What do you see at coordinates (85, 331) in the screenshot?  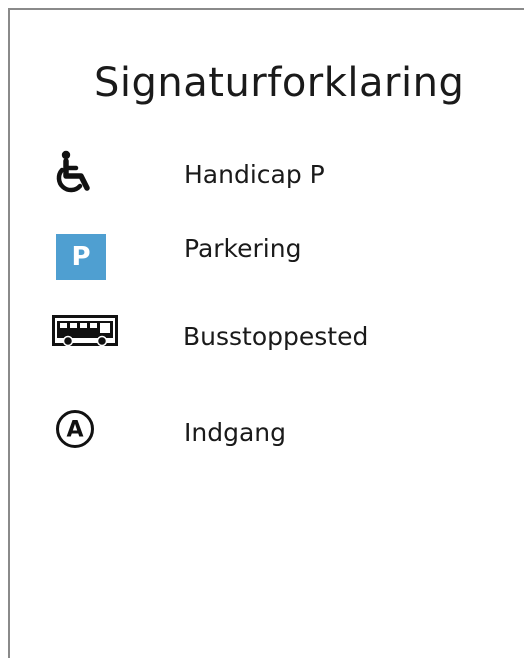 I see `bus-icon` at bounding box center [85, 331].